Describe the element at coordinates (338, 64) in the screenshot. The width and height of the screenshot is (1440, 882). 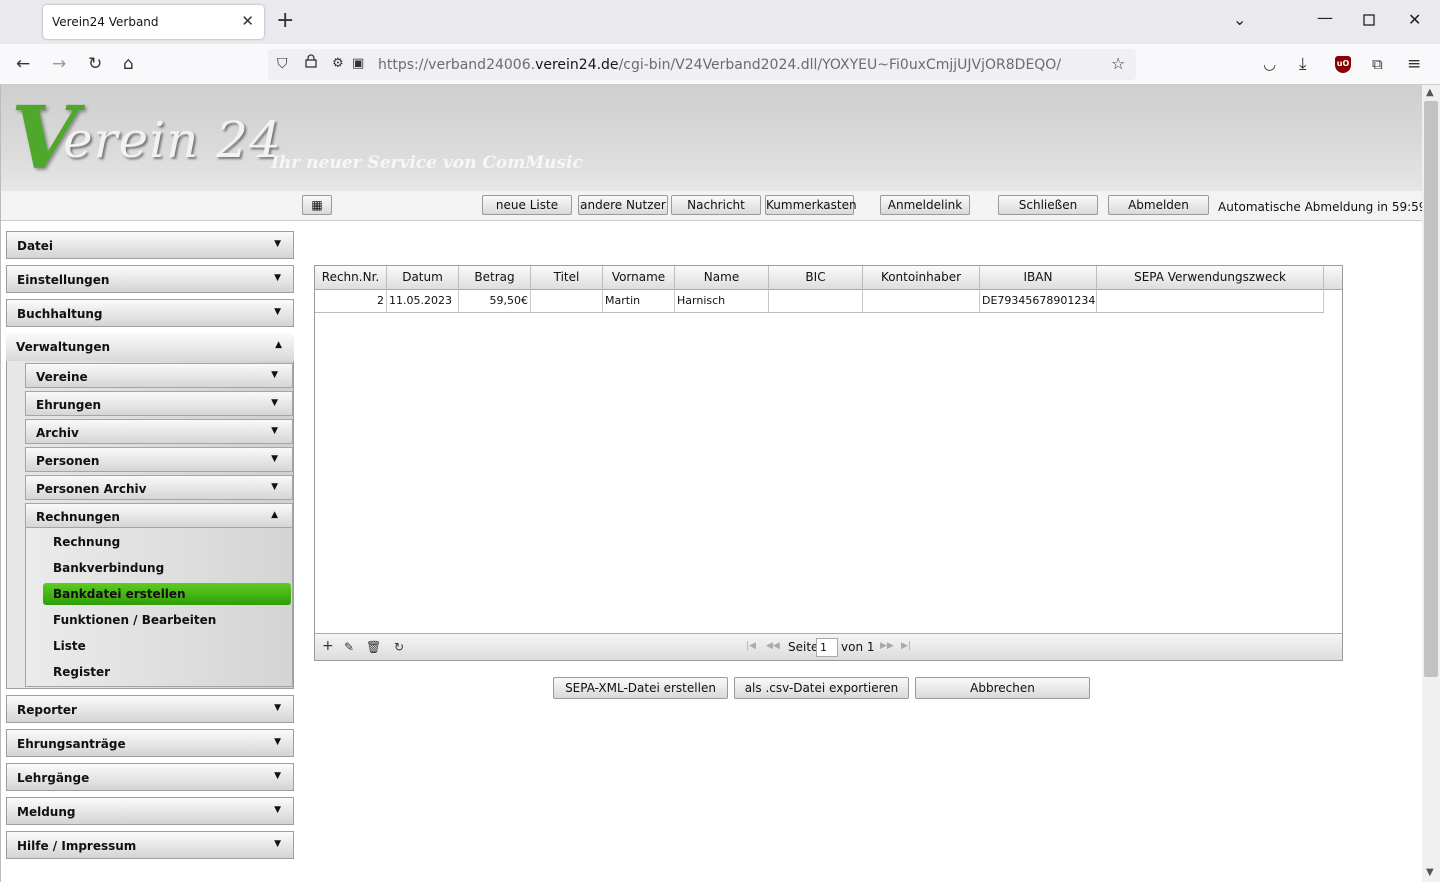
I see `permissions-icon: ⚙` at that location.